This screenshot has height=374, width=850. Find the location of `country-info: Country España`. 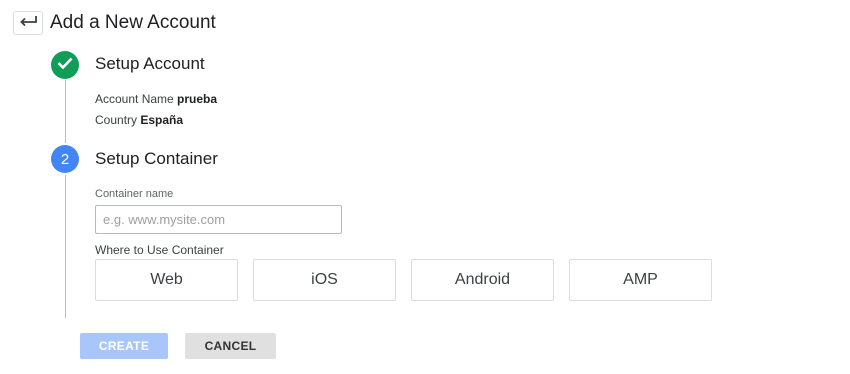

country-info: Country España is located at coordinates (139, 120).